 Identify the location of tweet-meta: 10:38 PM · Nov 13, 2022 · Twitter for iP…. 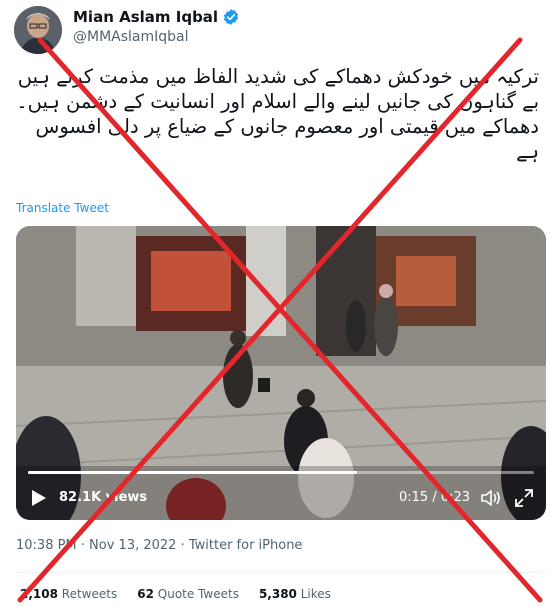
(159, 545).